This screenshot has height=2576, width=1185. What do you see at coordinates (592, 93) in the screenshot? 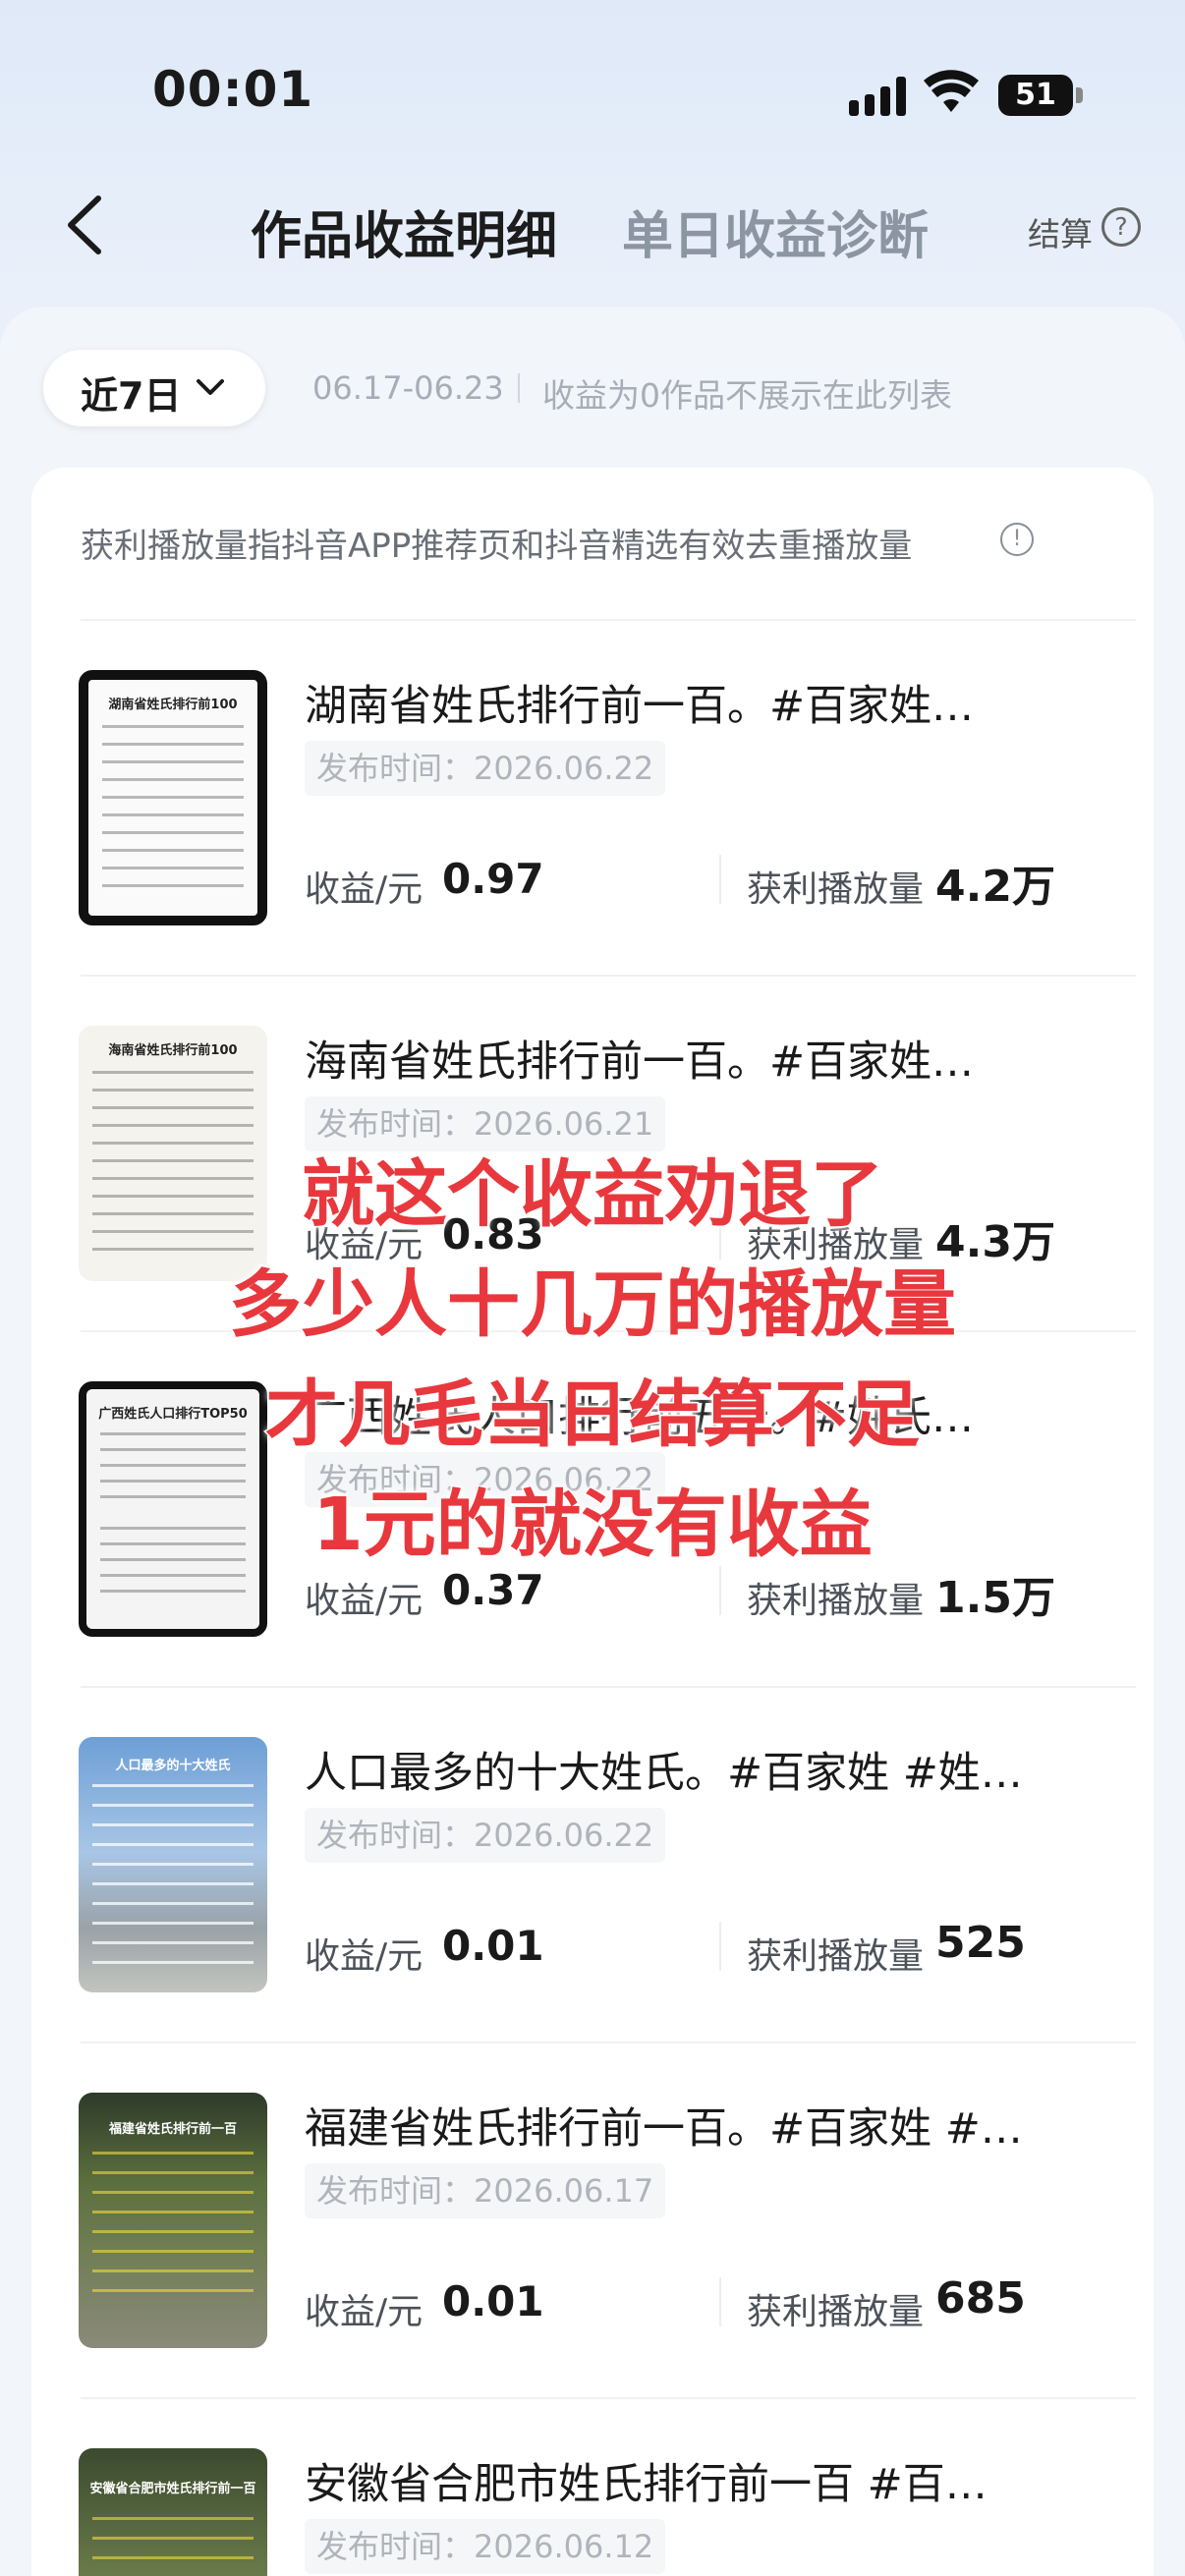
I see `status-bar: 00:01 51` at bounding box center [592, 93].